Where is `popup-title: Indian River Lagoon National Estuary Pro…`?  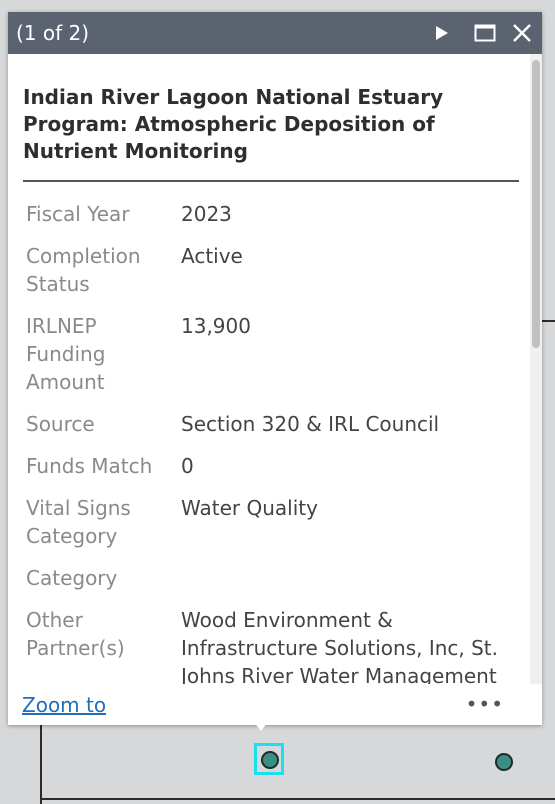 popup-title: Indian River Lagoon National Estuary Pro… is located at coordinates (233, 124).